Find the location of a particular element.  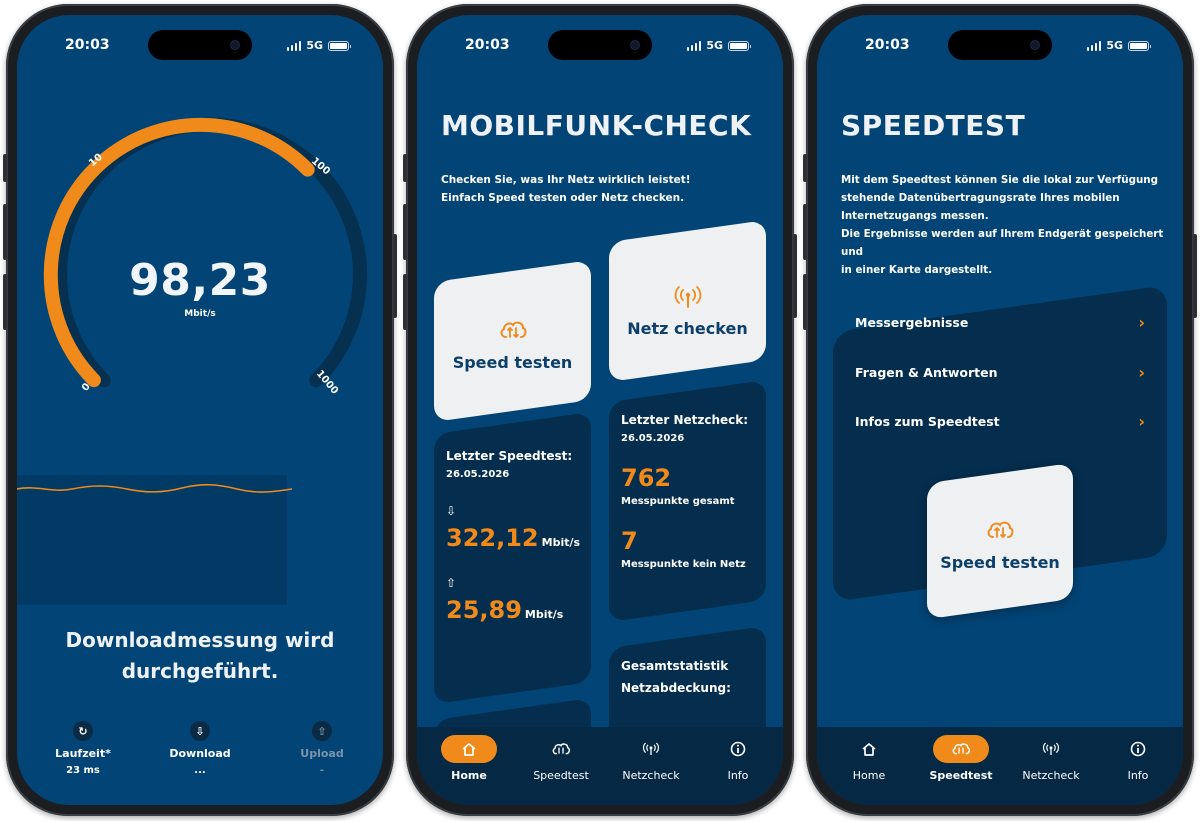

menu-item-info: Infos zum Speedtest › is located at coordinates (1000, 421).